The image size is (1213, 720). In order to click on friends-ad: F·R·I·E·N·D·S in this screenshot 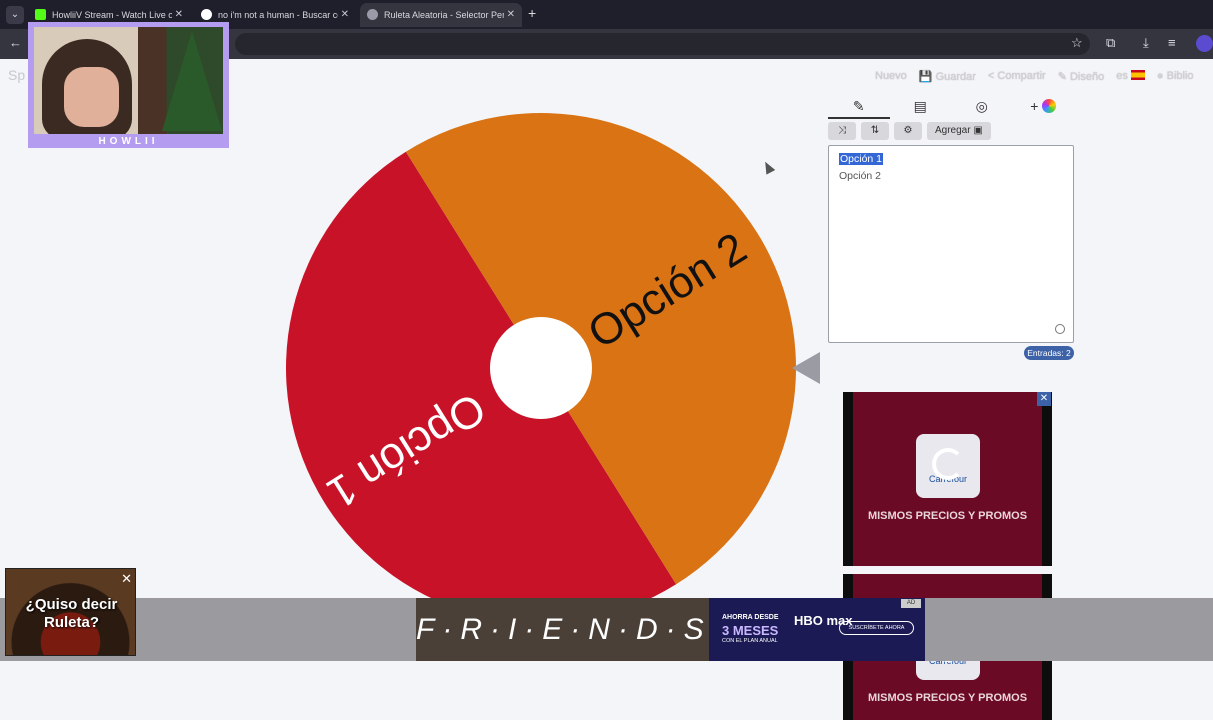, I will do `click(562, 629)`.